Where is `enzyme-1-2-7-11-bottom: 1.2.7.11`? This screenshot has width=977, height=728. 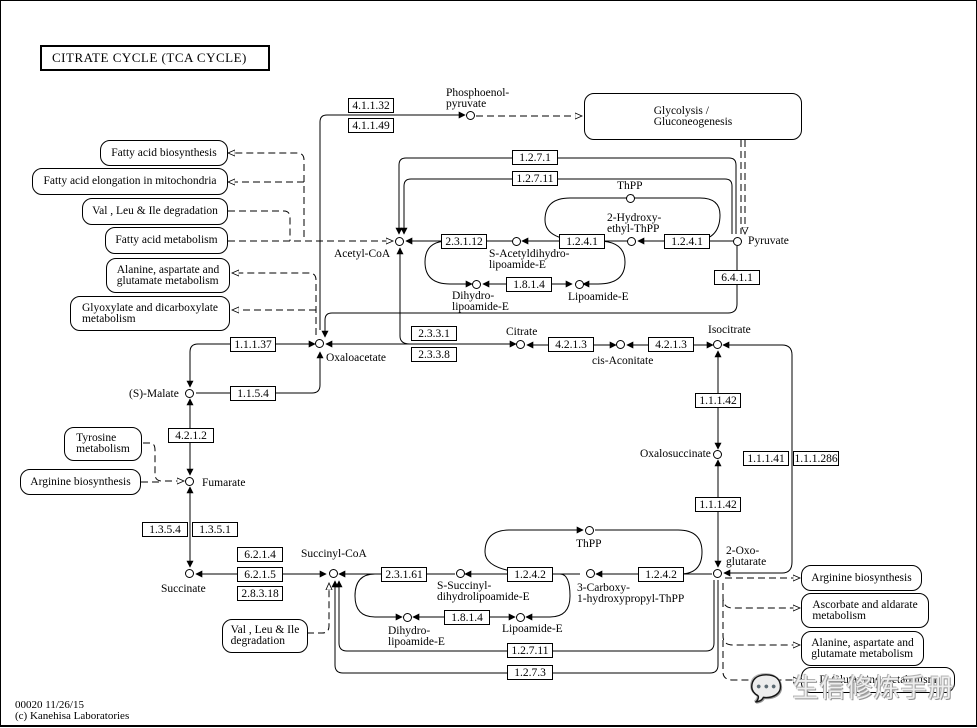 enzyme-1-2-7-11-bottom: 1.2.7.11 is located at coordinates (530, 650).